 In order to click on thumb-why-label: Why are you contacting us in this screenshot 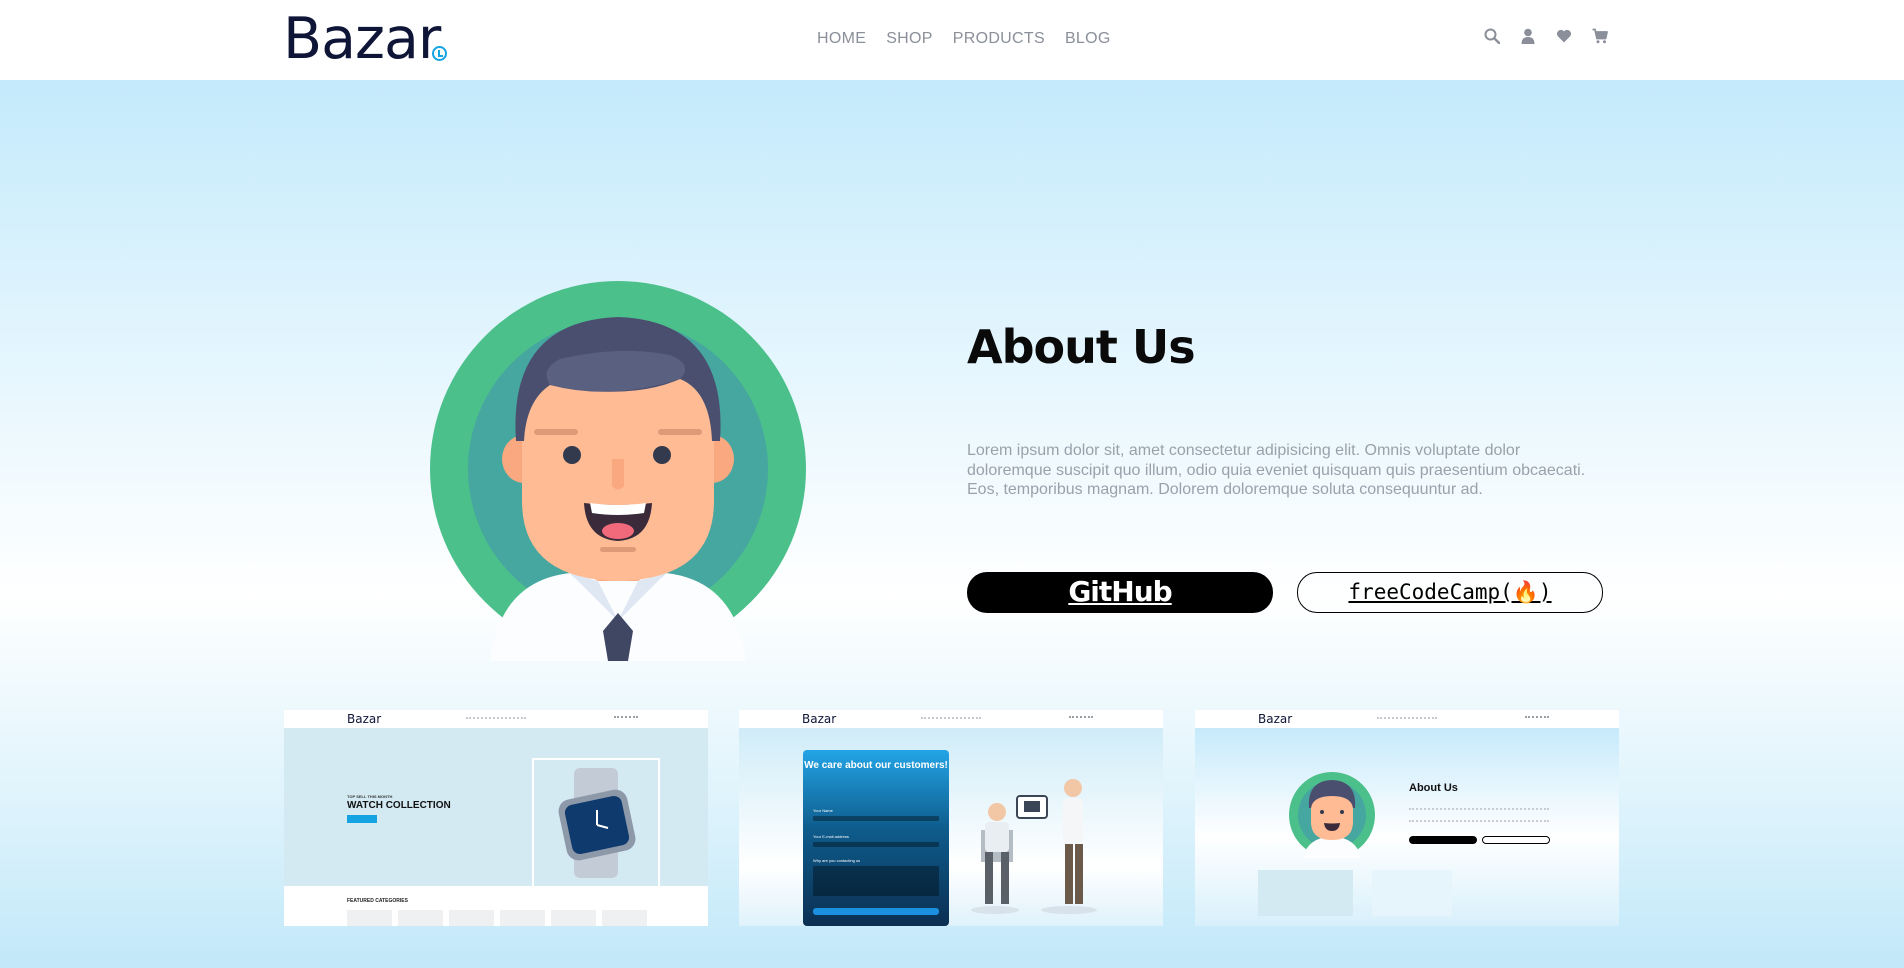, I will do `click(837, 860)`.